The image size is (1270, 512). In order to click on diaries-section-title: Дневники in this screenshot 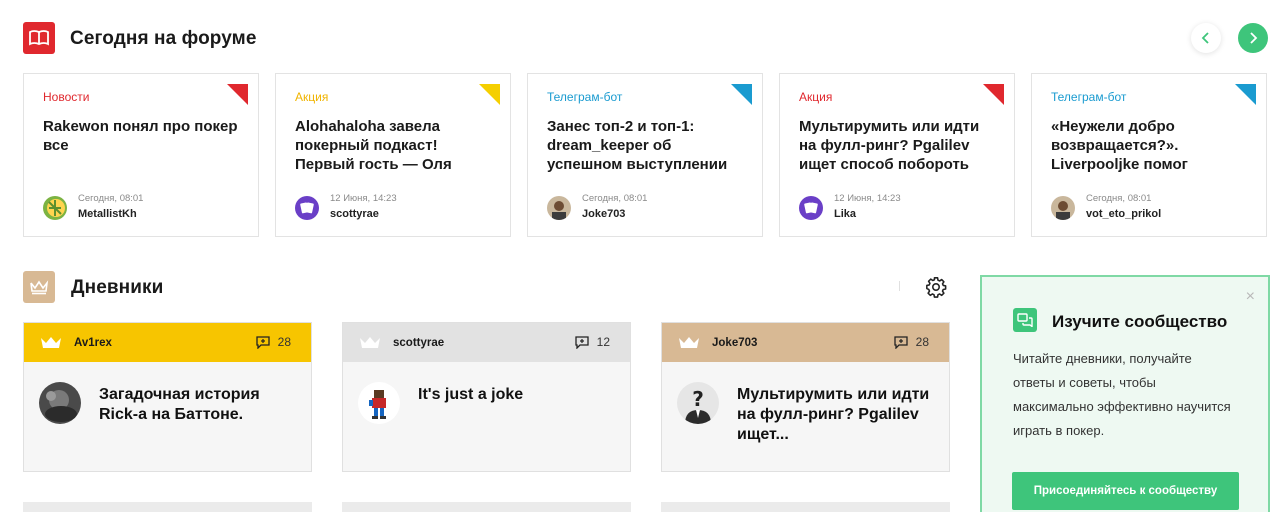, I will do `click(117, 287)`.